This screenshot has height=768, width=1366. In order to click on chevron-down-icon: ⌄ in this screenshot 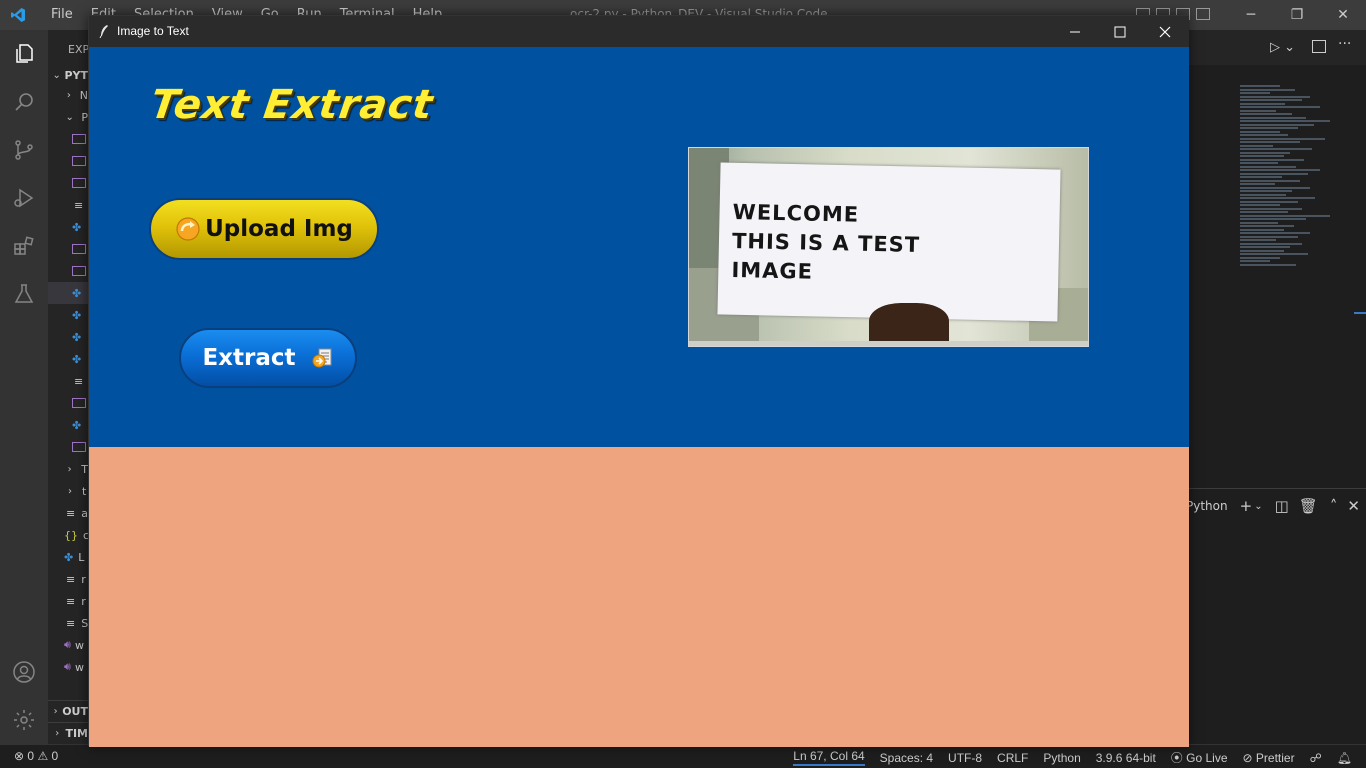, I will do `click(1258, 506)`.